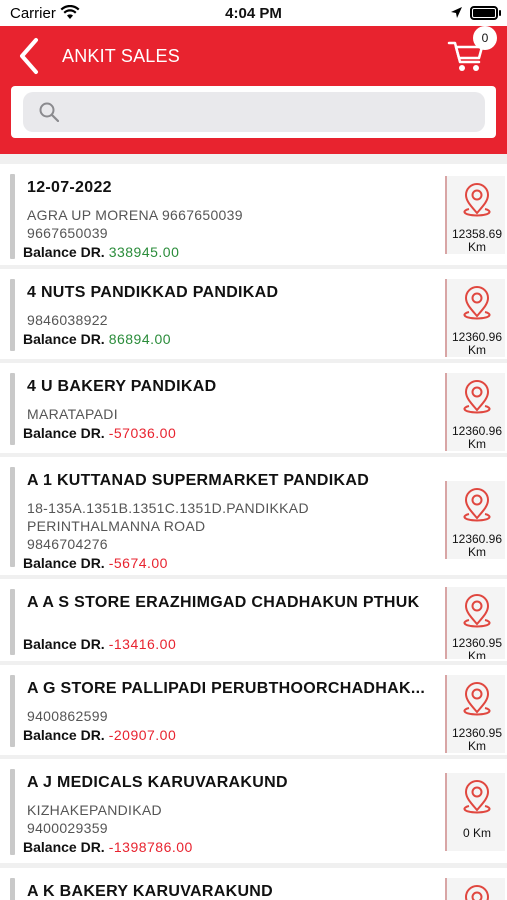  What do you see at coordinates (142, 644) in the screenshot?
I see `balance-amount: -13416.00` at bounding box center [142, 644].